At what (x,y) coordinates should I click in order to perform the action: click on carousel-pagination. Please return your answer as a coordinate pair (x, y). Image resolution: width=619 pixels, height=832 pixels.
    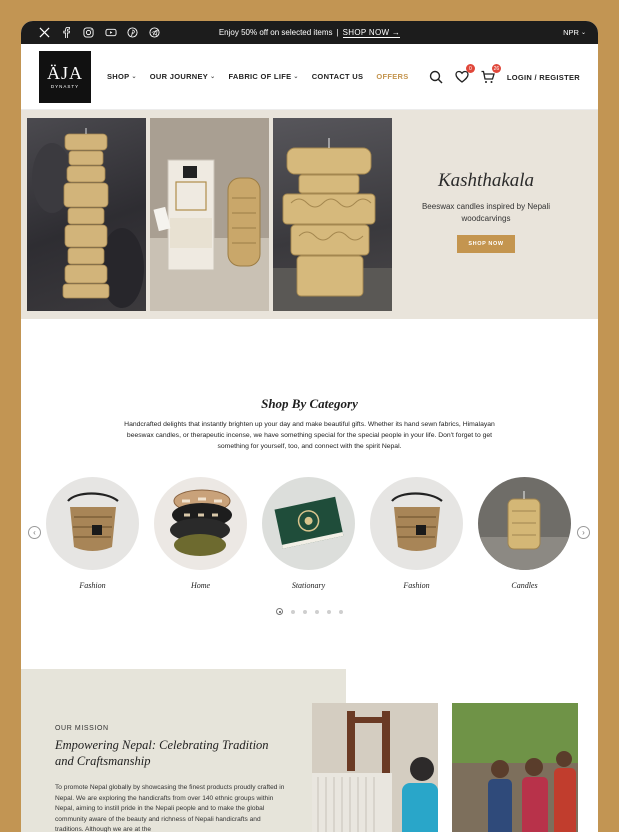
    Looking at the image, I should click on (309, 611).